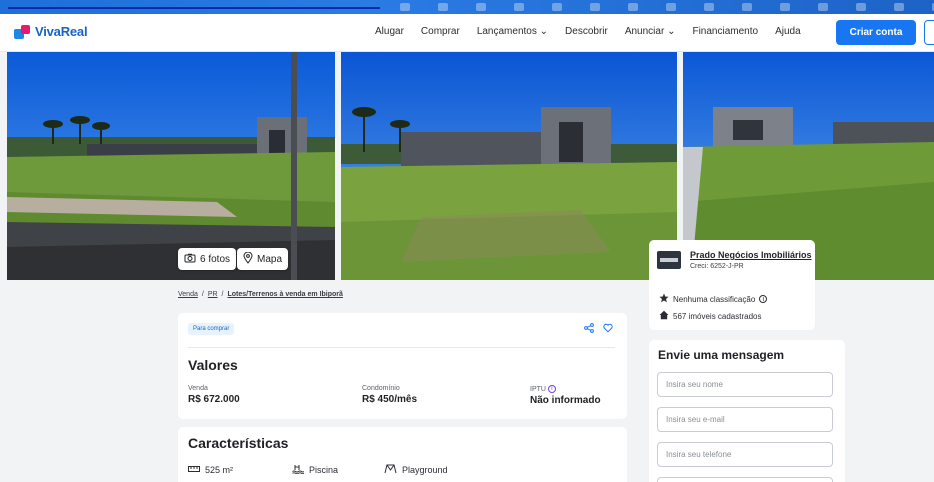  I want to click on menu-descobrir: Descobrir, so click(586, 31).